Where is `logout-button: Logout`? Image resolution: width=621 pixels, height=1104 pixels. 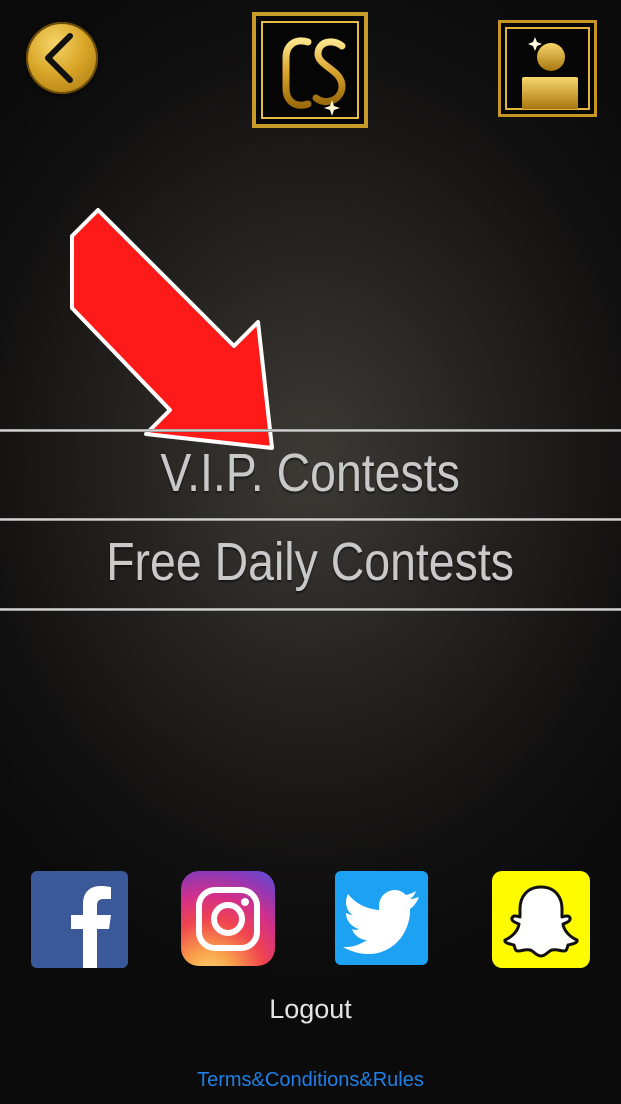
logout-button: Logout is located at coordinates (310, 1009).